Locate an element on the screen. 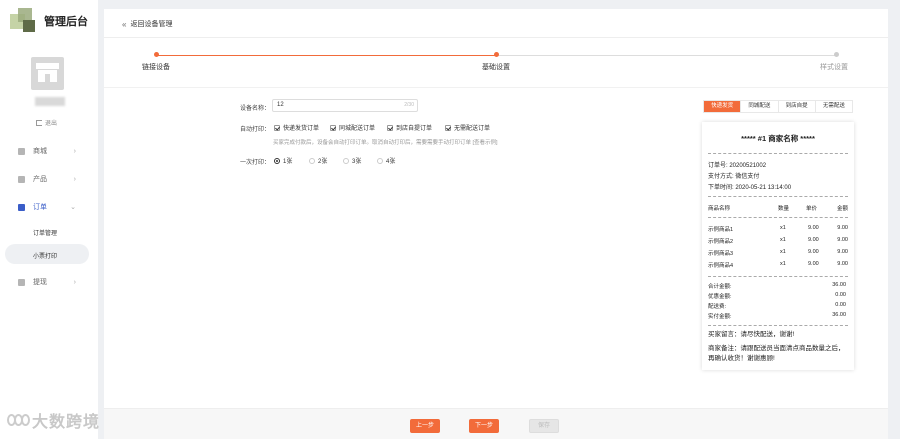  radio-copies-4: 4张 is located at coordinates (386, 160).